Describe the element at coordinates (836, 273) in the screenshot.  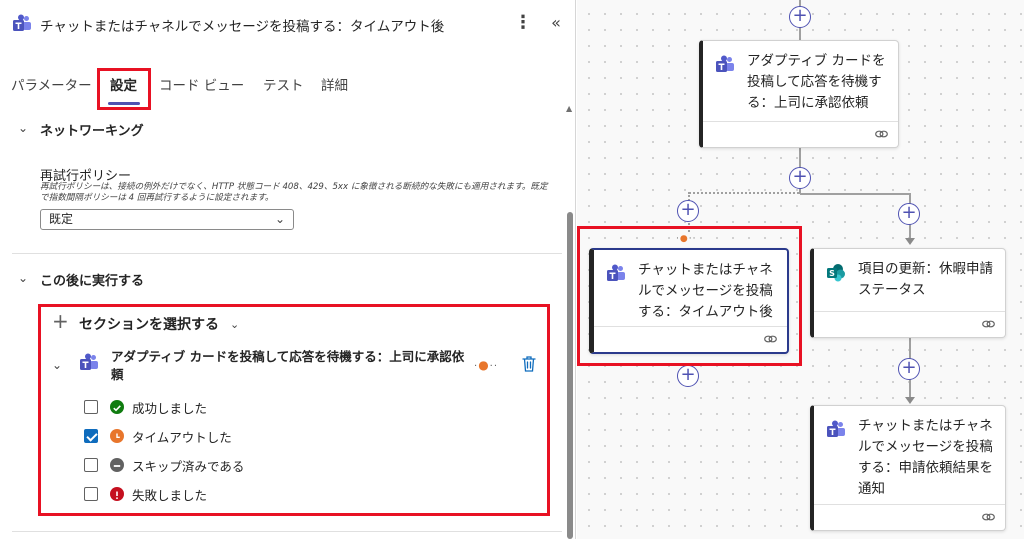
I see `sharepoint-icon: S` at that location.